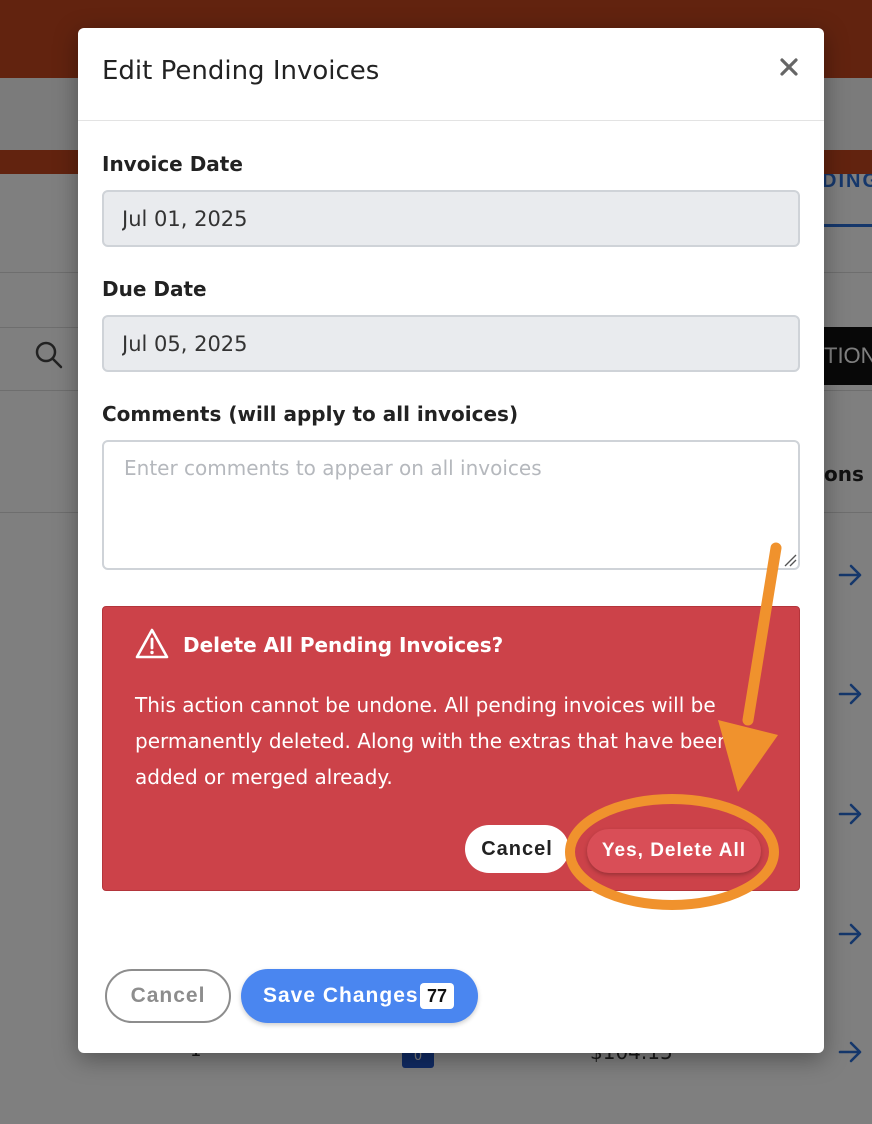  What do you see at coordinates (789, 67) in the screenshot?
I see `close-icon` at bounding box center [789, 67].